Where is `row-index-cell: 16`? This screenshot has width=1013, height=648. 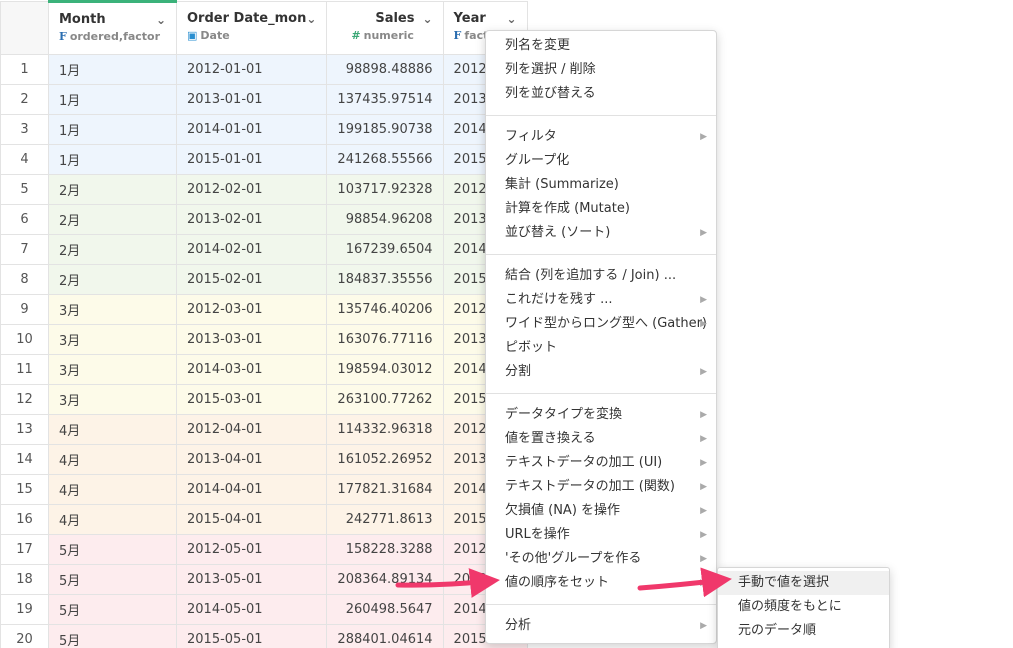
row-index-cell: 16 is located at coordinates (24, 519).